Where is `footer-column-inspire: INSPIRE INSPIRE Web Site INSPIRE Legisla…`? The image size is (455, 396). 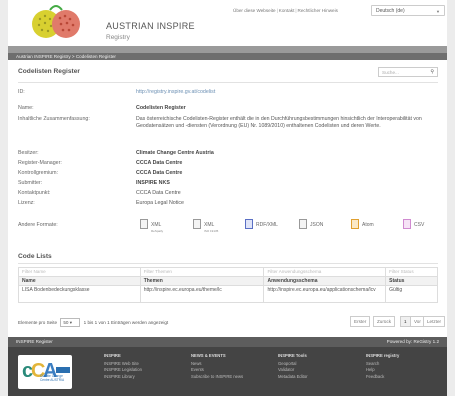 footer-column-inspire: INSPIRE INSPIRE Web Site INSPIRE Legisla… is located at coordinates (123, 367).